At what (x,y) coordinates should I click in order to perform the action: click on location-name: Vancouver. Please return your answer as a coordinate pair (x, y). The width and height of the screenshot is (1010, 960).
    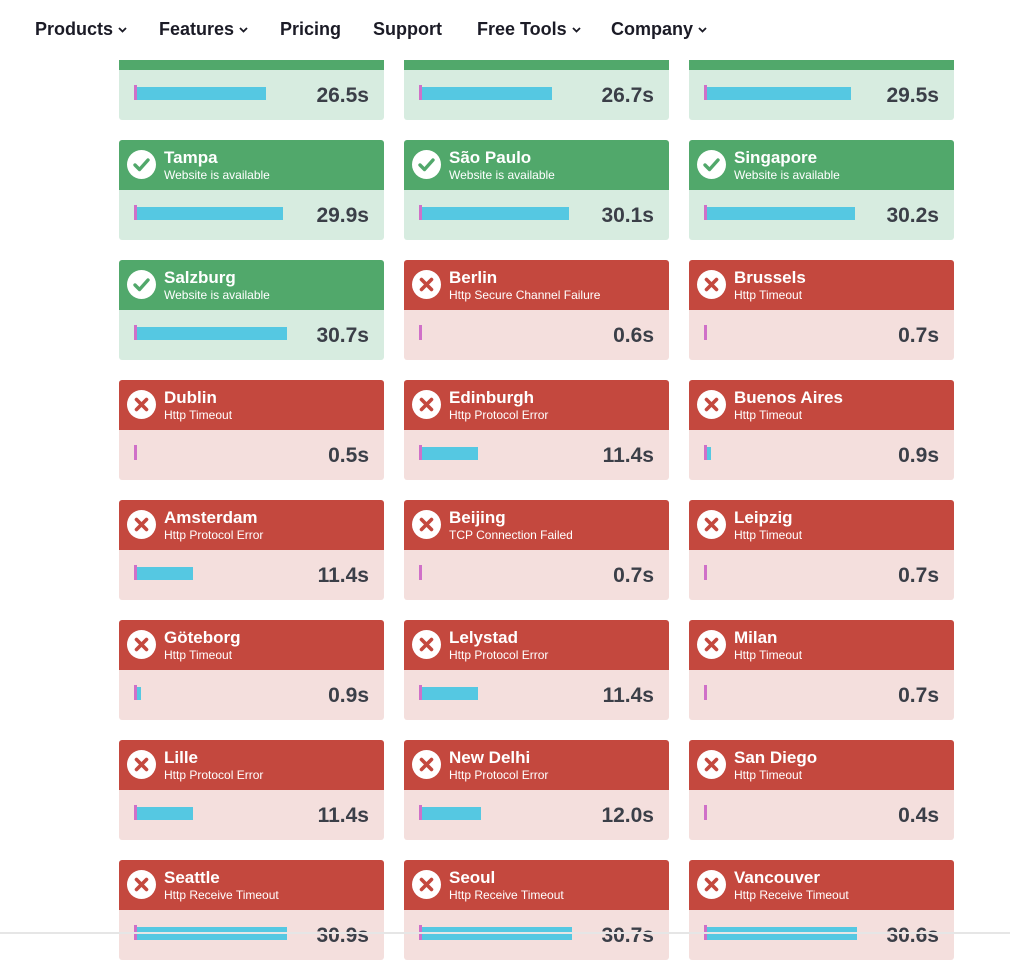
    Looking at the image, I should click on (777, 877).